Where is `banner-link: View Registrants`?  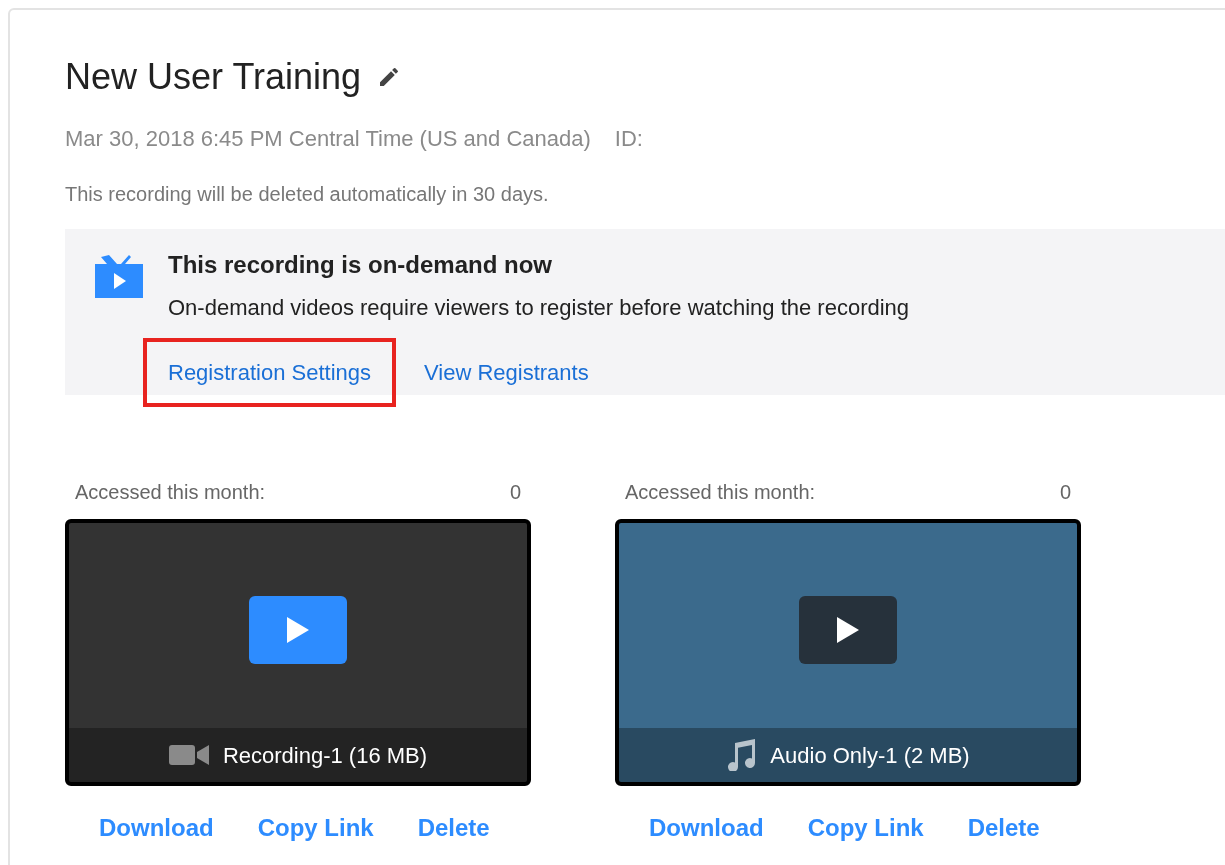 banner-link: View Registrants is located at coordinates (506, 372).